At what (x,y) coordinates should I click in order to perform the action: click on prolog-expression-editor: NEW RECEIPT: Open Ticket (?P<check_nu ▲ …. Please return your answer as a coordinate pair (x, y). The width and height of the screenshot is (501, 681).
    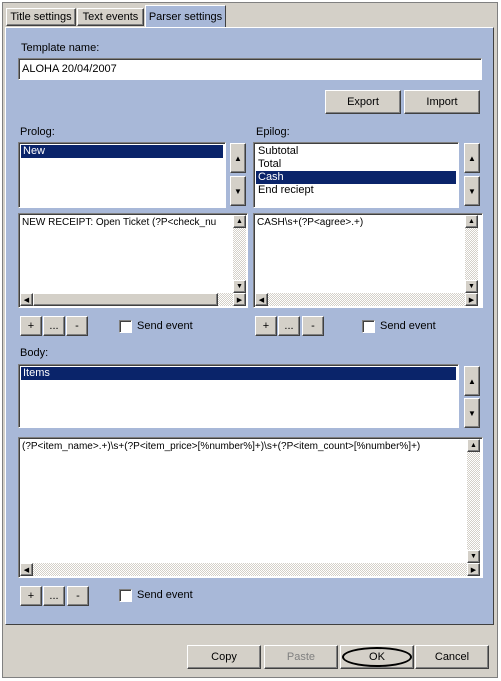
    Looking at the image, I should click on (133, 260).